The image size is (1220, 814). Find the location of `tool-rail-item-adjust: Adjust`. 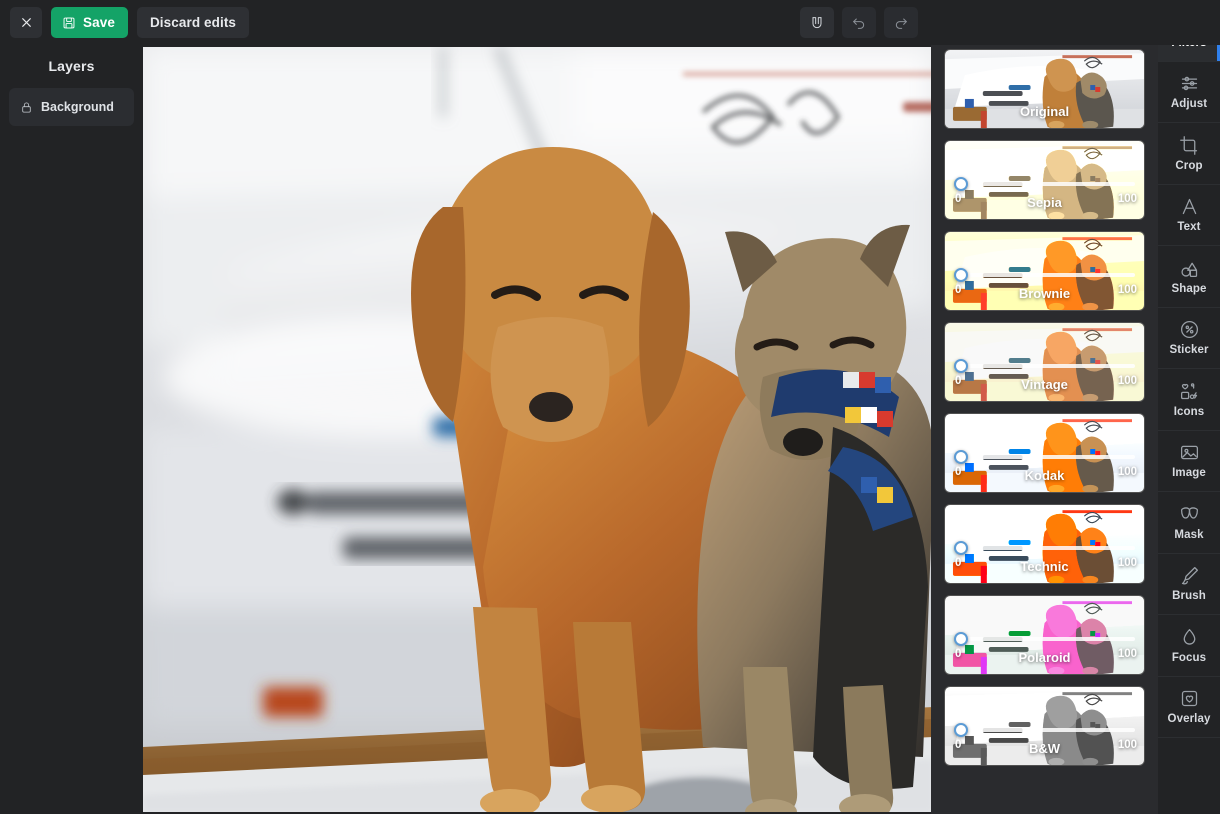

tool-rail-item-adjust: Adjust is located at coordinates (1189, 92).